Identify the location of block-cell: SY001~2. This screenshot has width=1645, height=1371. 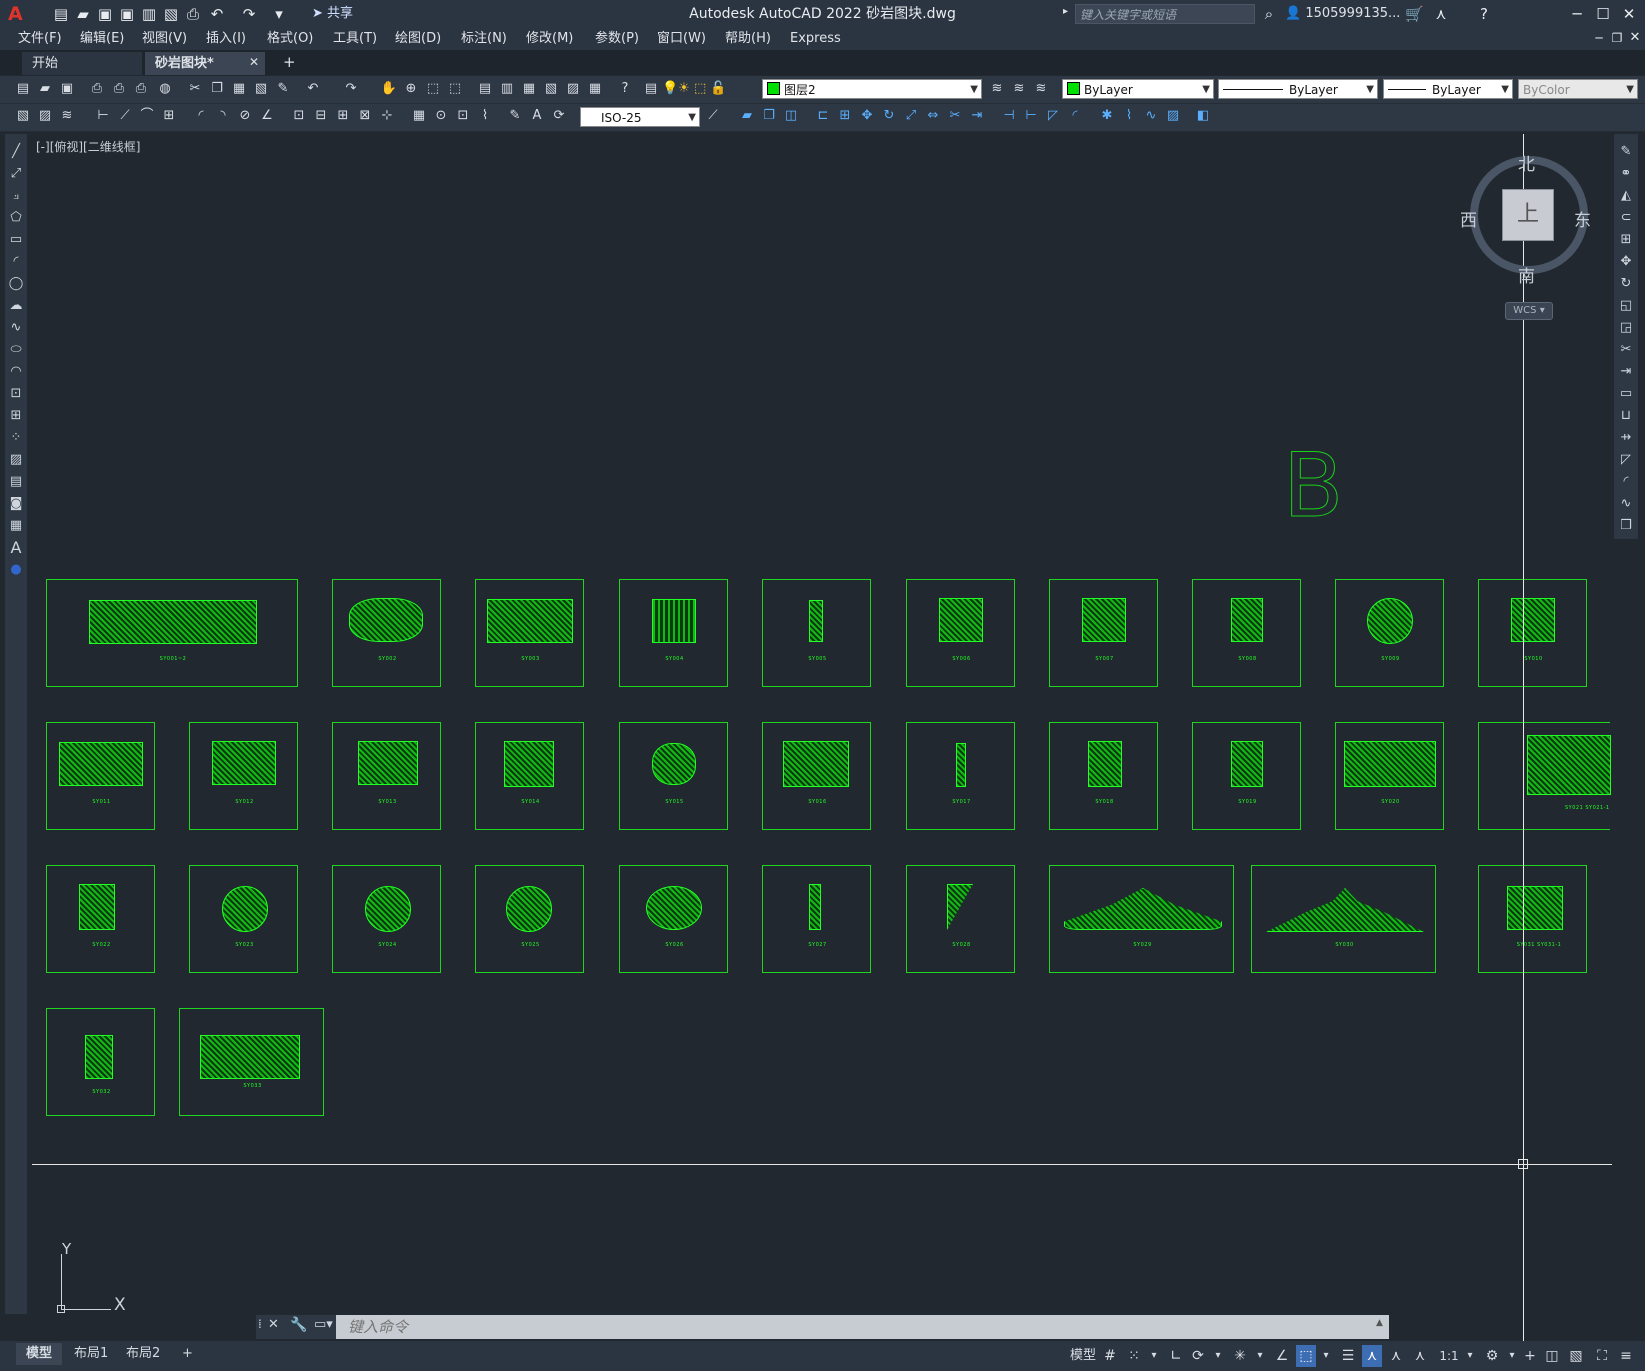
(172, 633).